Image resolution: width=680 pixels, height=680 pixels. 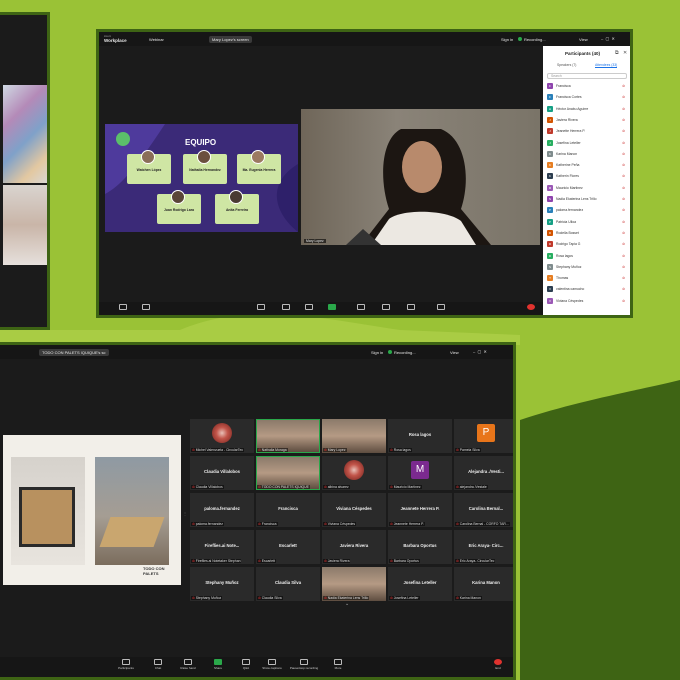 What do you see at coordinates (587, 176) in the screenshot?
I see `participant-row: K Katherin Flores ⊘` at bounding box center [587, 176].